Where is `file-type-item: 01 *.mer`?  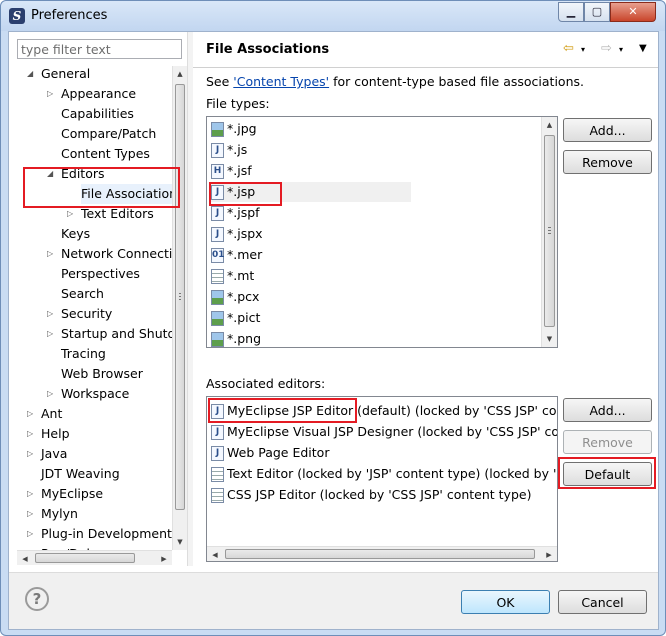
file-type-item: 01 *.mer is located at coordinates (371, 255).